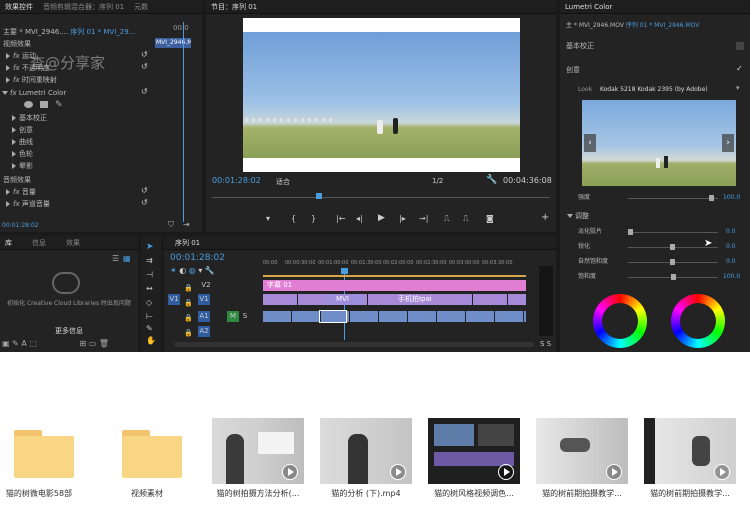 The width and height of the screenshot is (750, 522). Describe the element at coordinates (344, 271) in the screenshot. I see `timeline-playhead-head` at that location.